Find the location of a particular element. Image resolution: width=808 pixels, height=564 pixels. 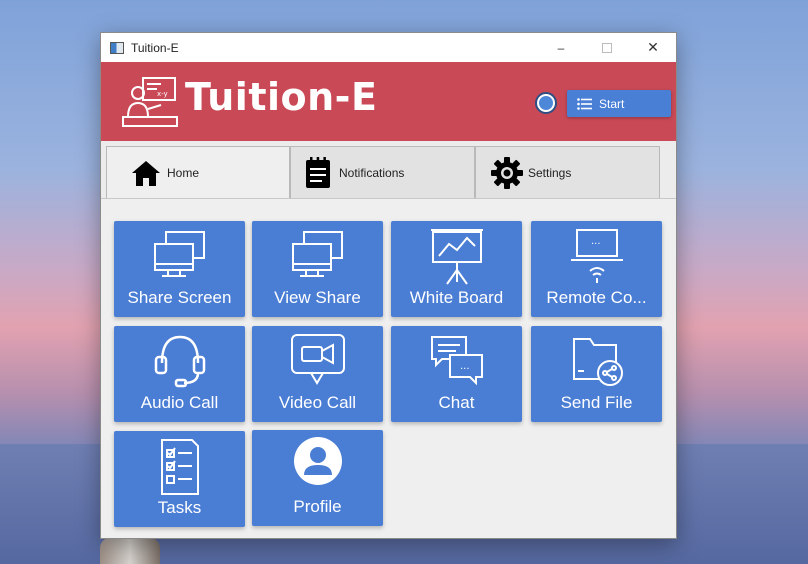

white-board-label: White Board is located at coordinates (456, 297).